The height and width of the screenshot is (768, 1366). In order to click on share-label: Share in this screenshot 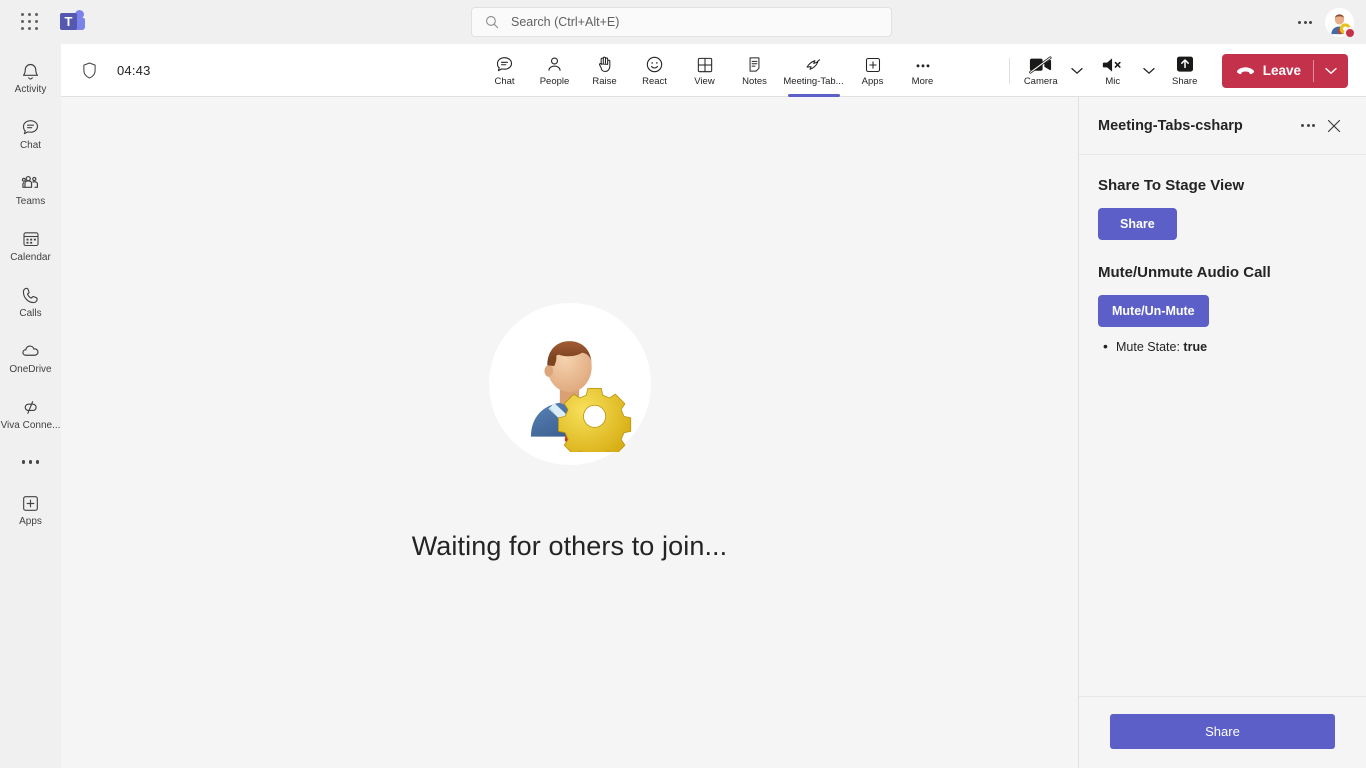, I will do `click(1185, 81)`.